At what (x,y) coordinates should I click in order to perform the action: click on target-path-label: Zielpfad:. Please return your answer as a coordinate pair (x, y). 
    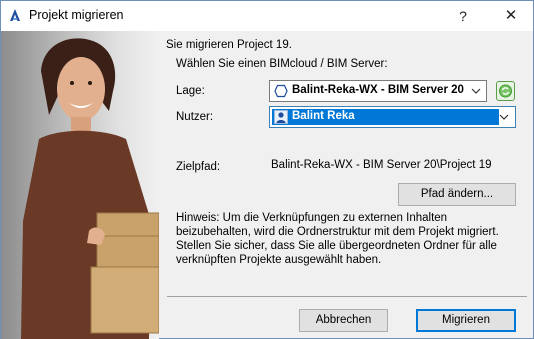
    Looking at the image, I should click on (198, 167).